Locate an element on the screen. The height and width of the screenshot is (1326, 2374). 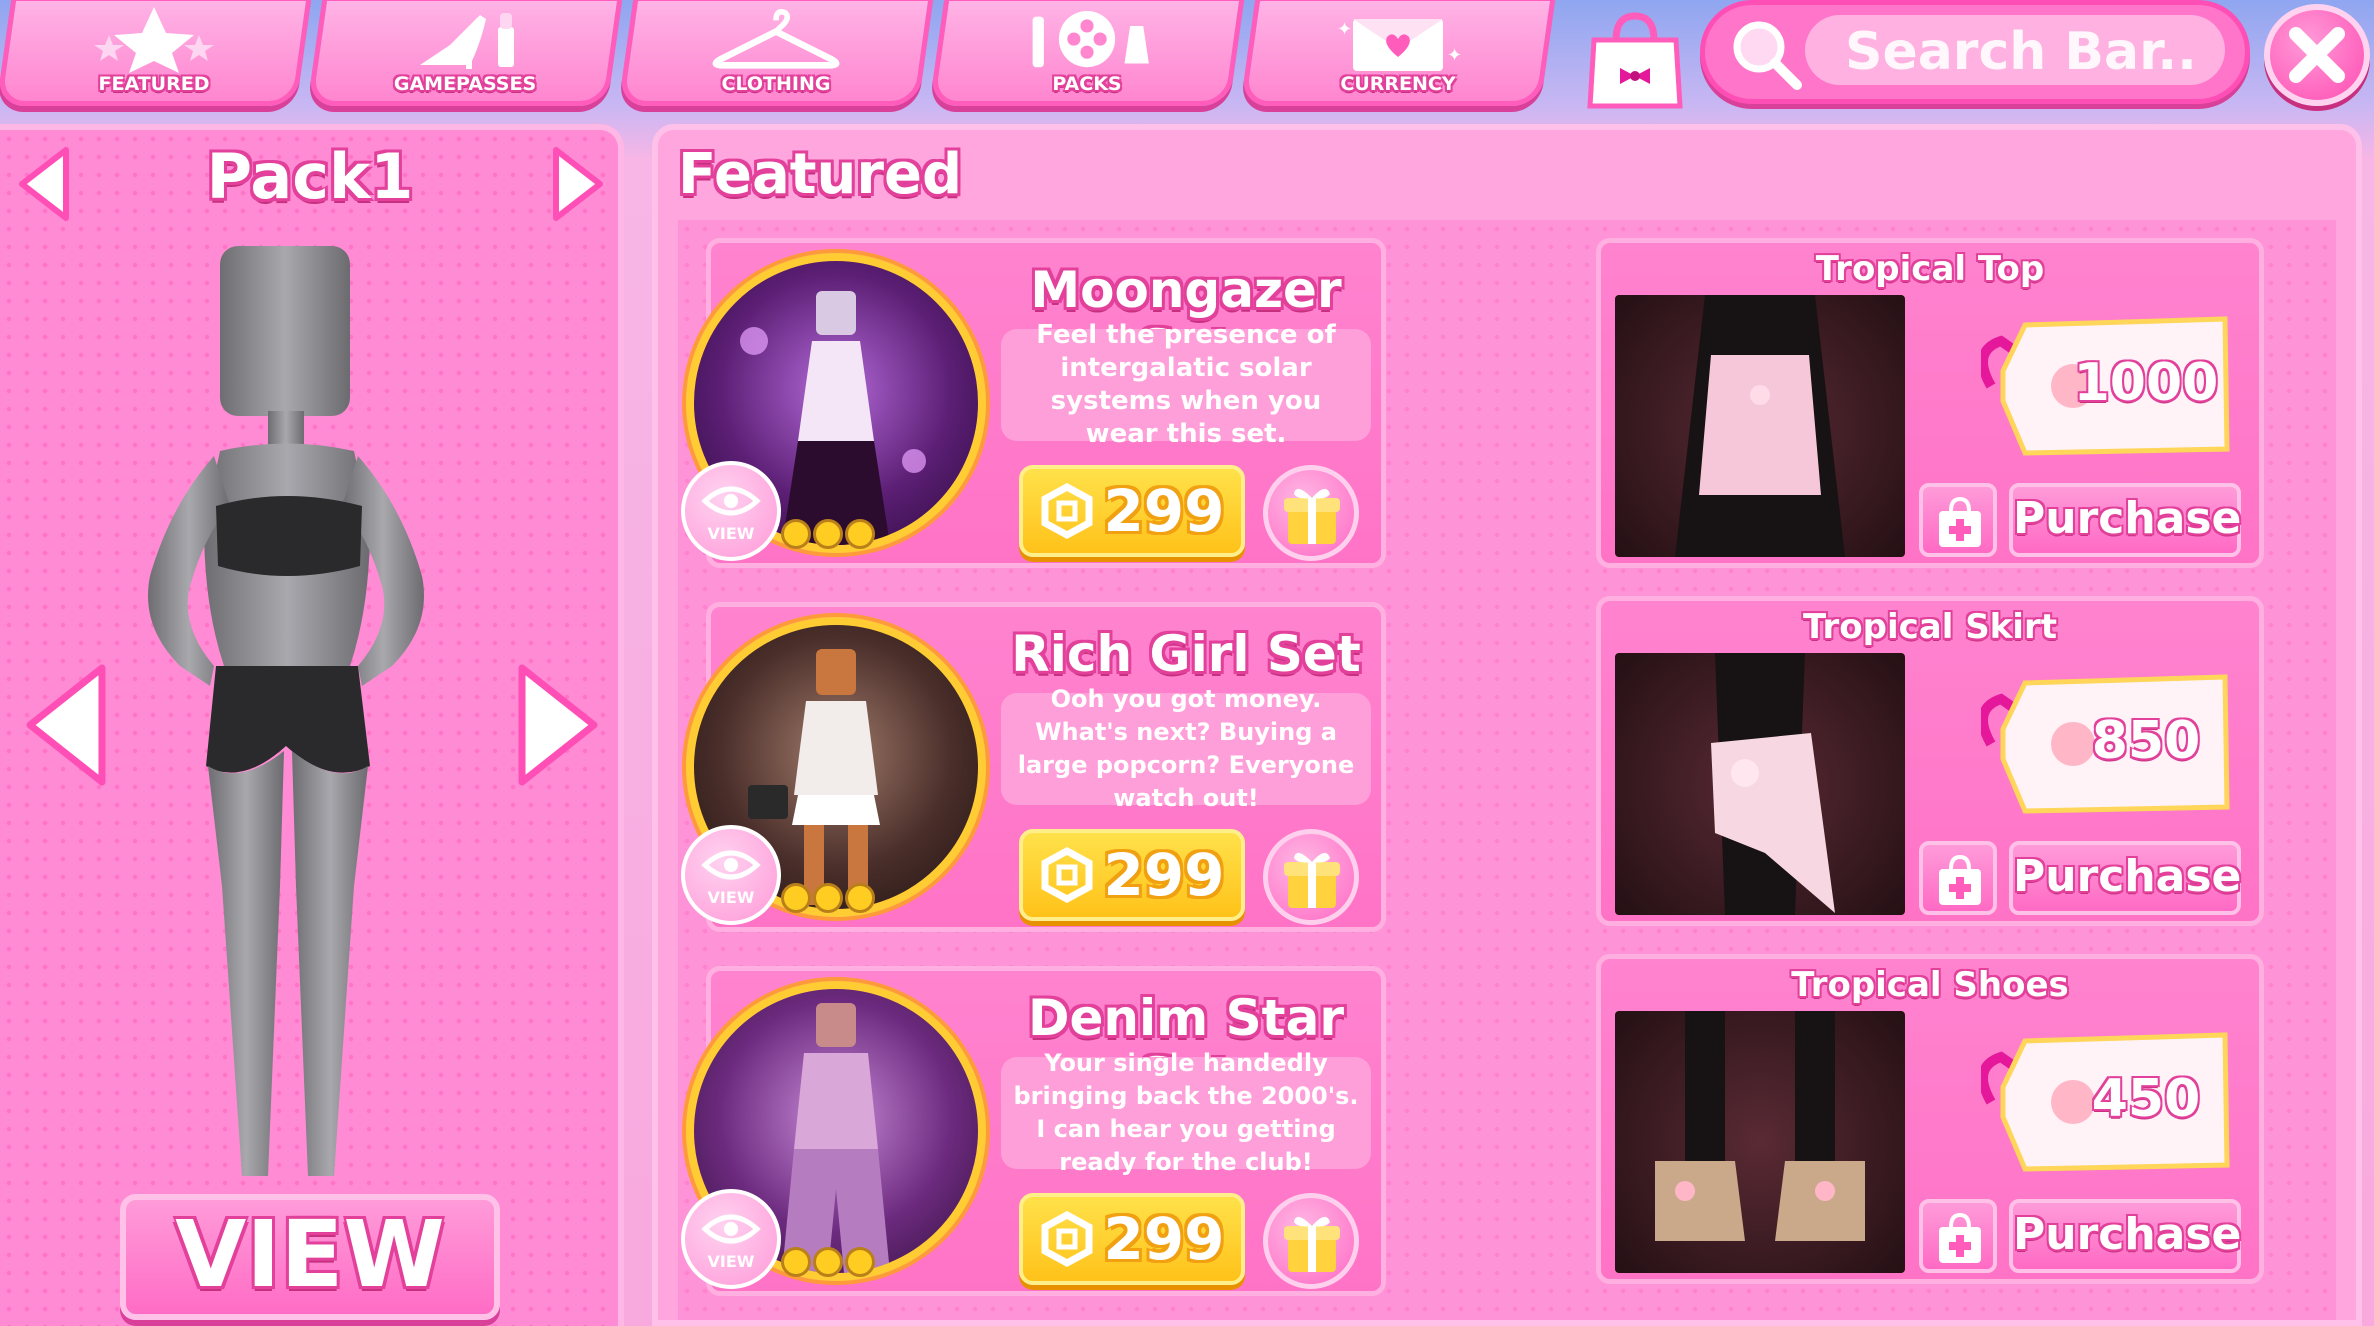
pack-title: Pack1 is located at coordinates (310, 176).